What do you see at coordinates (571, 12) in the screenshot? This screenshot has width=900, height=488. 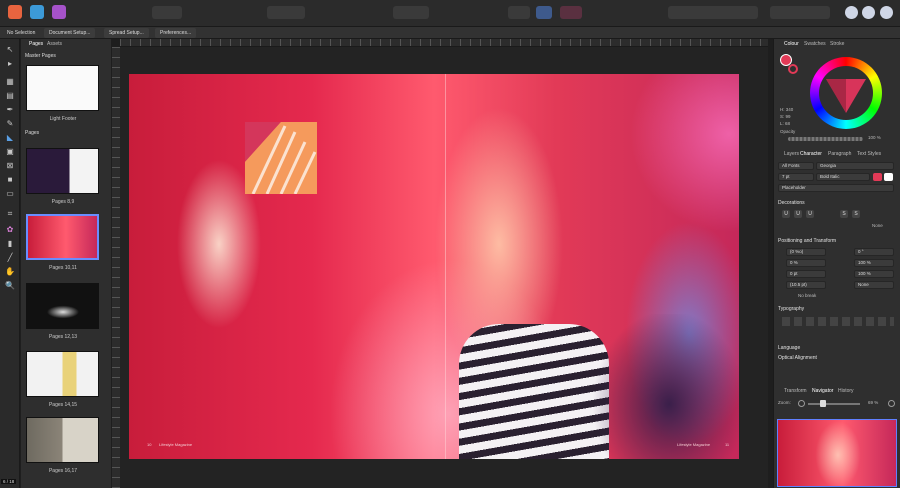 I see `preflight-button` at bounding box center [571, 12].